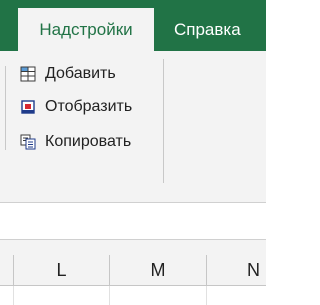  What do you see at coordinates (28, 107) in the screenshot?
I see `display-icon` at bounding box center [28, 107].